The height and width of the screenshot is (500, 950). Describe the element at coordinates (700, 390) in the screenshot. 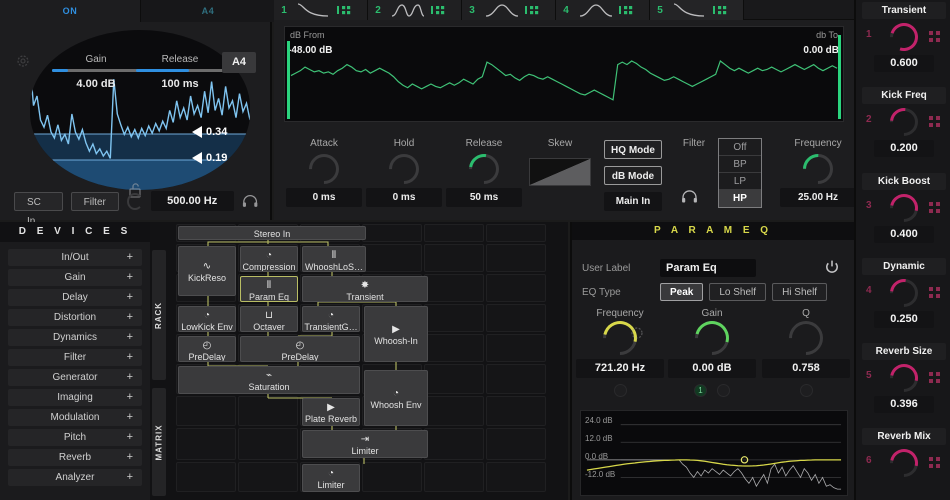

I see `eq-gain-mod-slot-1: 1` at that location.